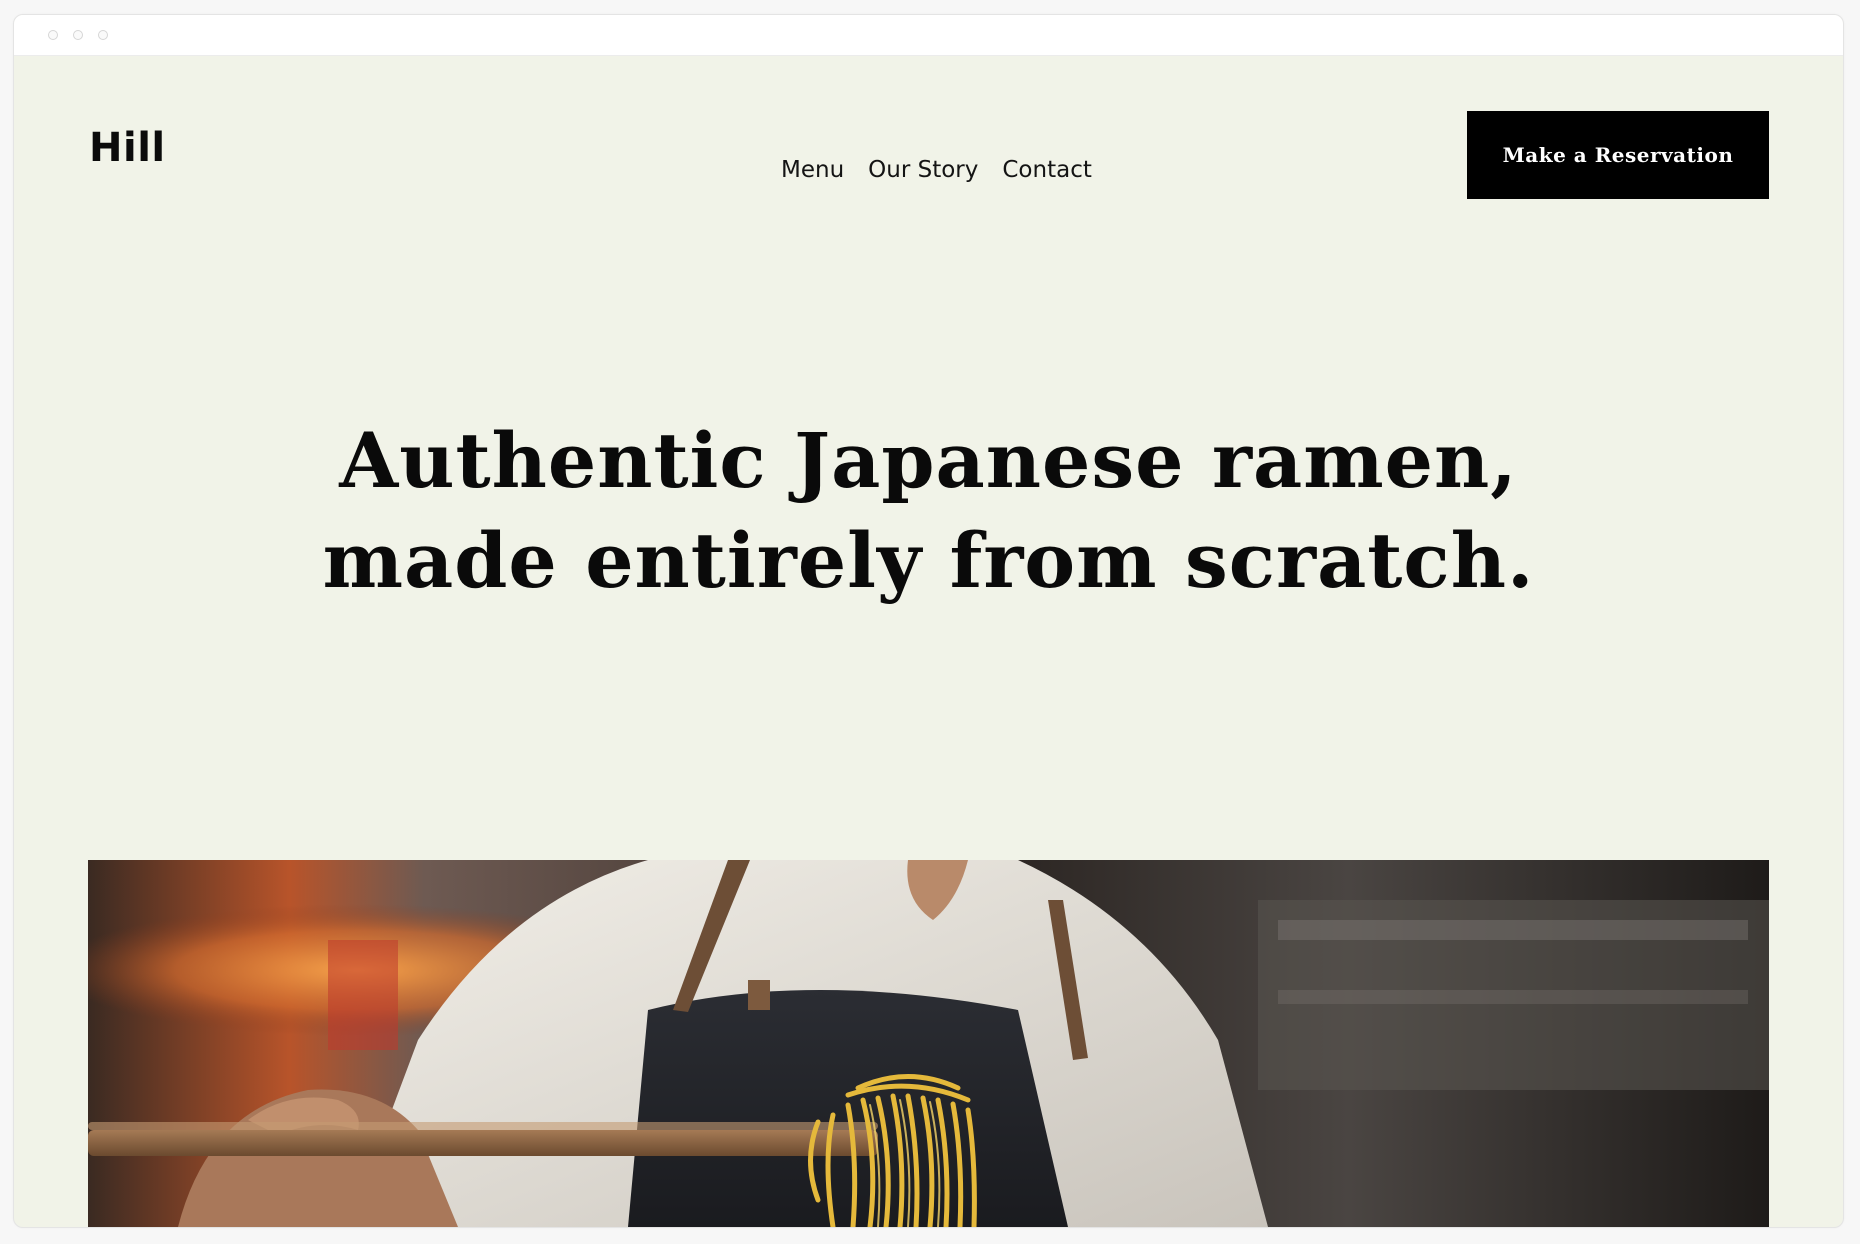 The width and height of the screenshot is (1860, 1244). I want to click on window-titlebar, so click(928, 35).